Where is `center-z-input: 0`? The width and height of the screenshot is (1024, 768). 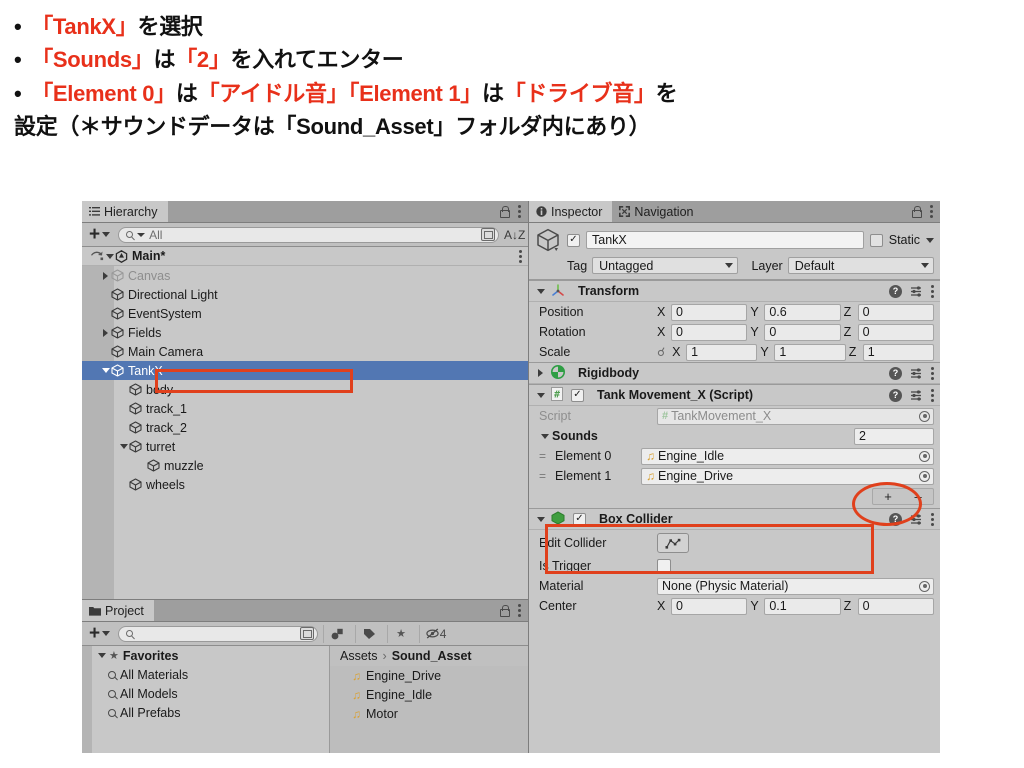
center-z-input: 0 is located at coordinates (895, 606).